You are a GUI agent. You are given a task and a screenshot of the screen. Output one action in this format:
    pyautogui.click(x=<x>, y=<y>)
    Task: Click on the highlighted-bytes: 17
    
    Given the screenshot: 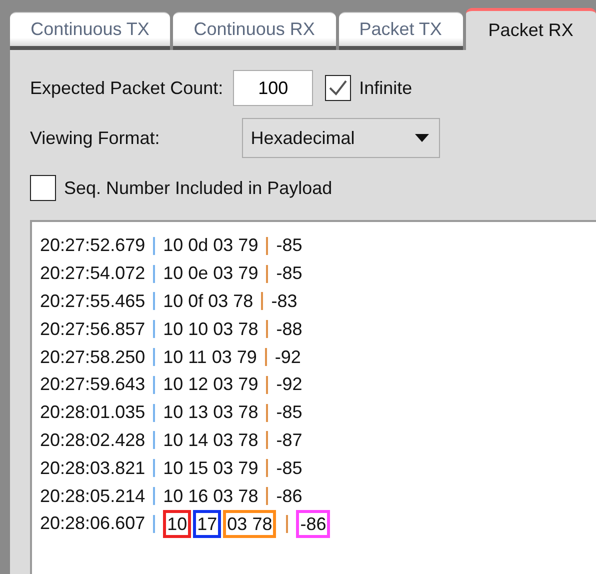 What is the action you would take?
    pyautogui.click(x=207, y=524)
    